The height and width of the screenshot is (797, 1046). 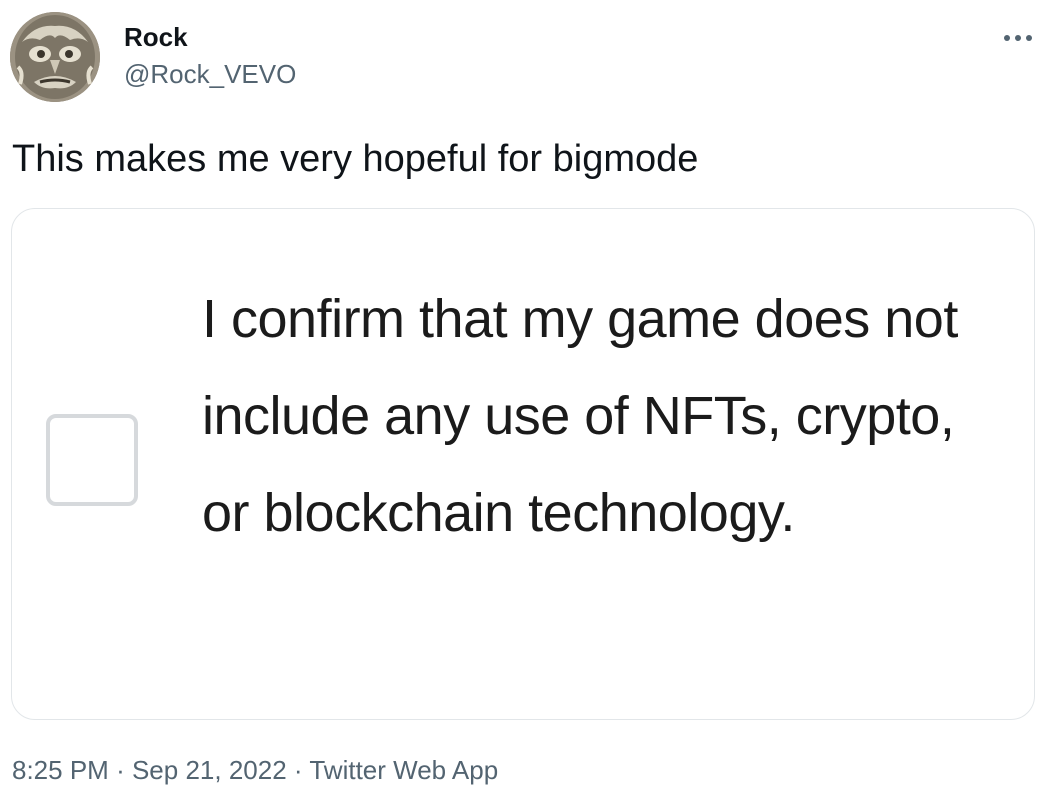 I want to click on tweet-time: 8:25 PM, so click(x=60, y=770).